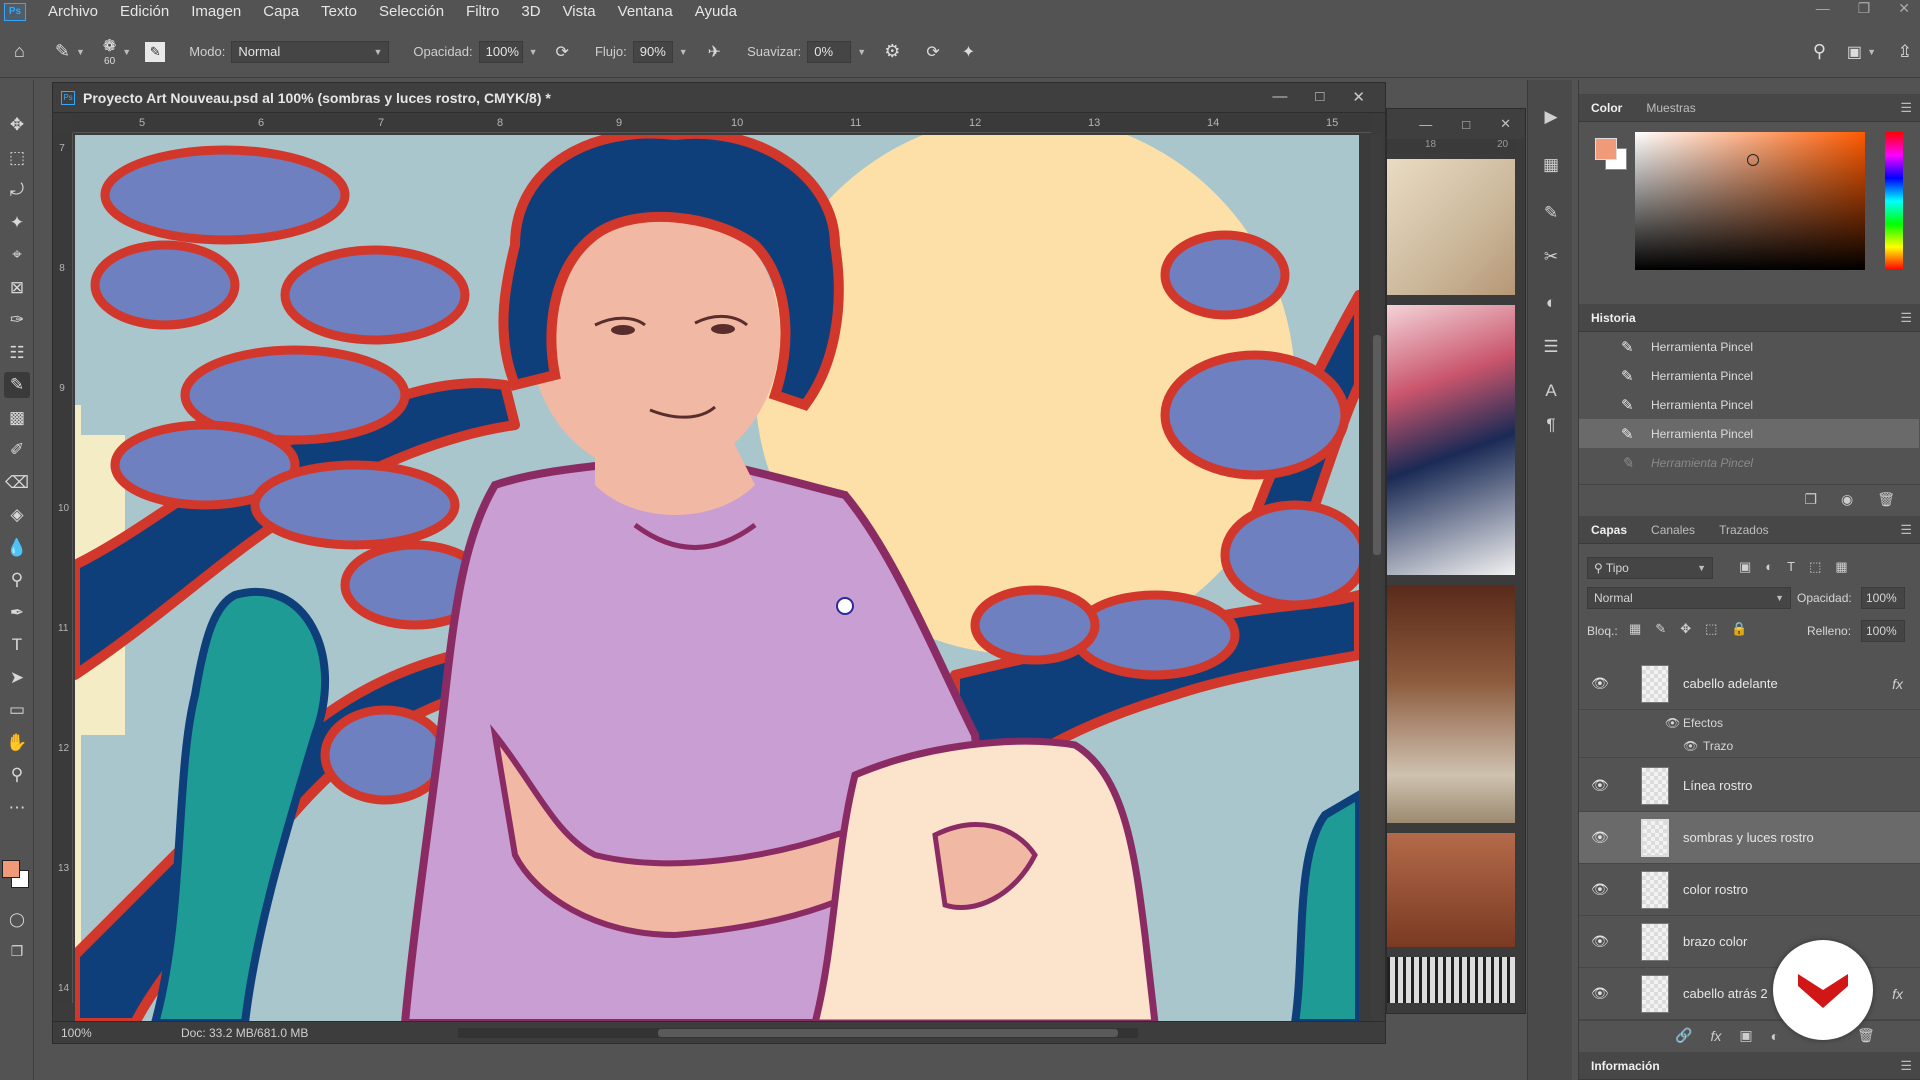 The width and height of the screenshot is (1920, 1080). What do you see at coordinates (1749, 838) in the screenshot?
I see `layer-row-selected: 👁 sombras y luces rostro` at bounding box center [1749, 838].